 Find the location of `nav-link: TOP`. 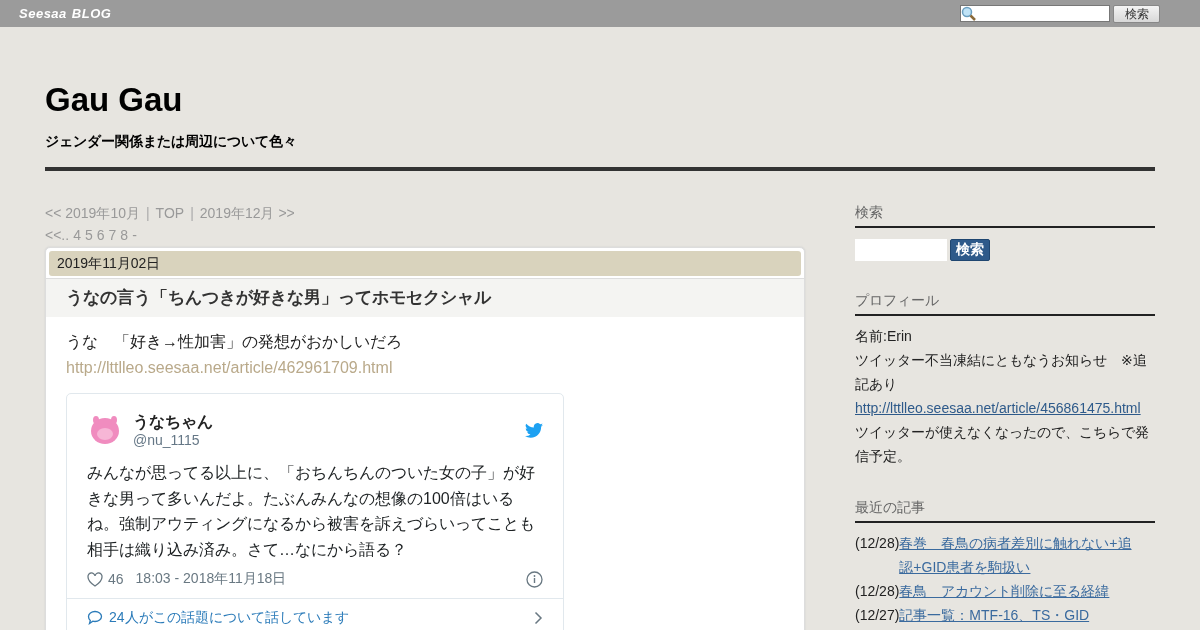

nav-link: TOP is located at coordinates (170, 213).